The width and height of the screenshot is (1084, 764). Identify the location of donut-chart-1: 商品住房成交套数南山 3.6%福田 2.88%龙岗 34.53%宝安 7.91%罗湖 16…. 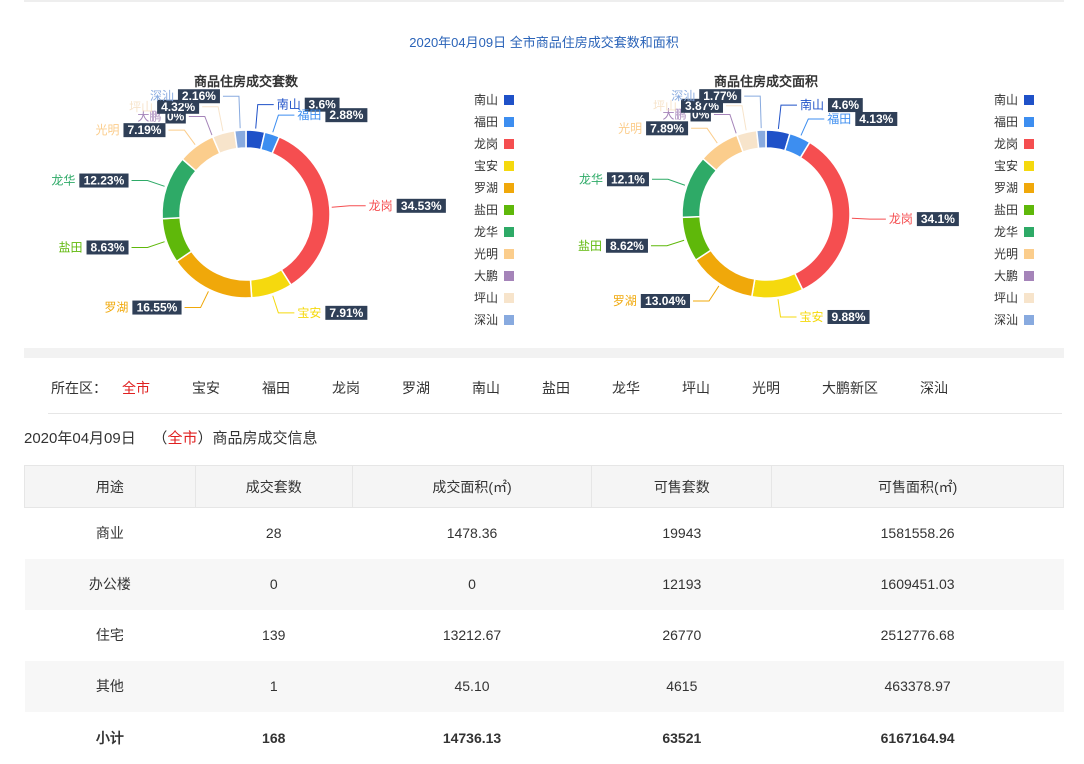
(282, 200).